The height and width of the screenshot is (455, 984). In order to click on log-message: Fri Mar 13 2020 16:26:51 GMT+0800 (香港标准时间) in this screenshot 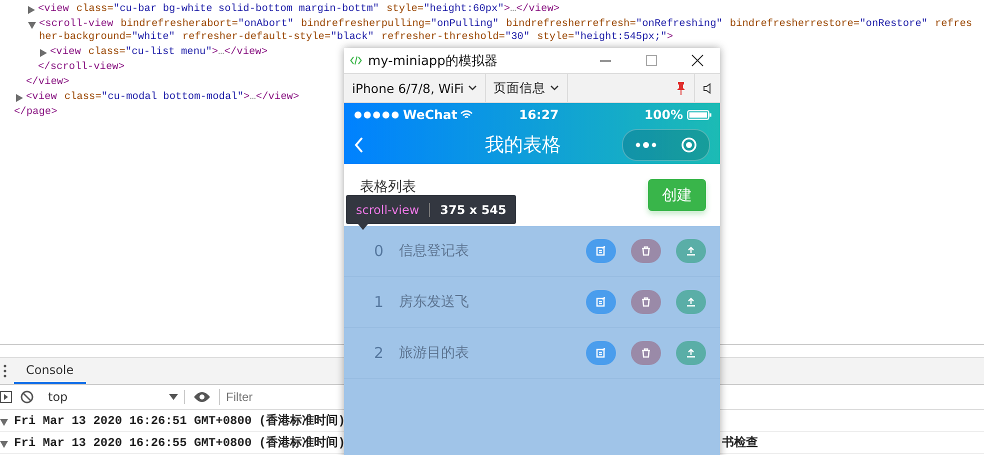, I will do `click(180, 420)`.